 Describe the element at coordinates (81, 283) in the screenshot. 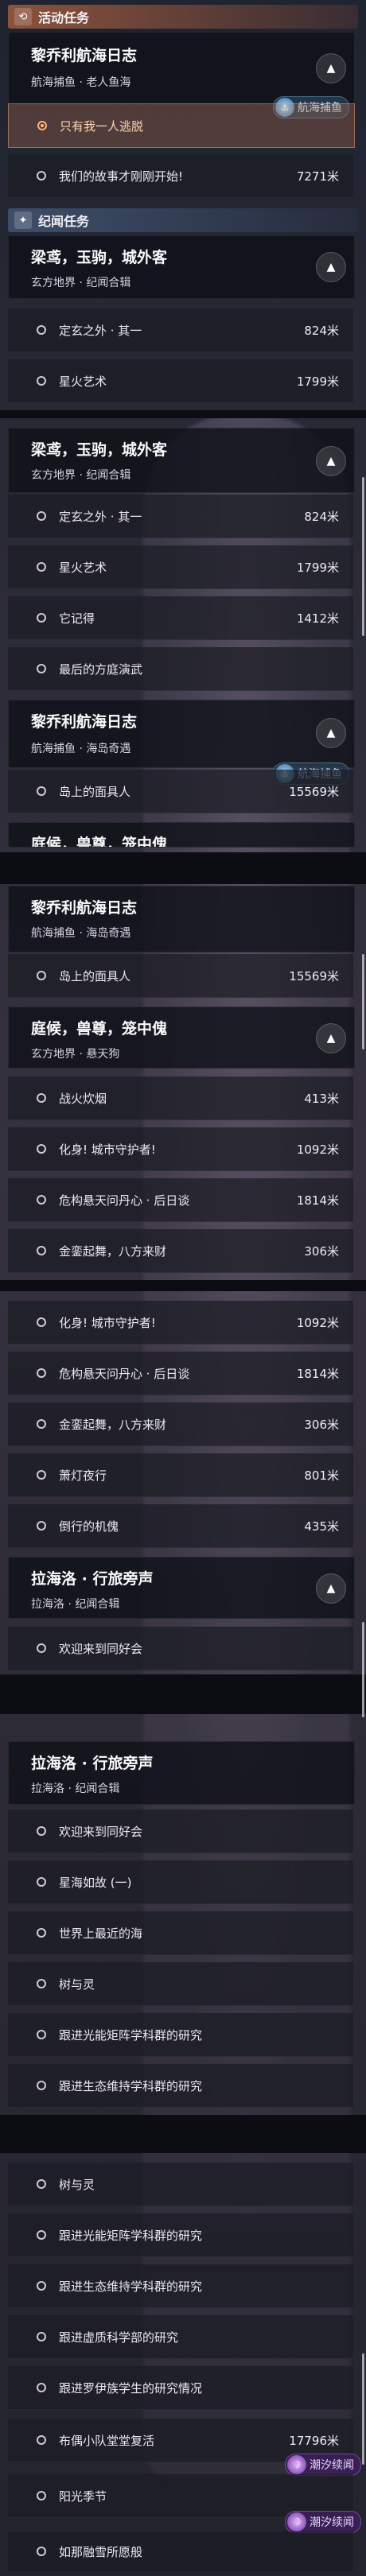

I see `group-subtitle: 玄方地界 · 纪闻合辑` at that location.